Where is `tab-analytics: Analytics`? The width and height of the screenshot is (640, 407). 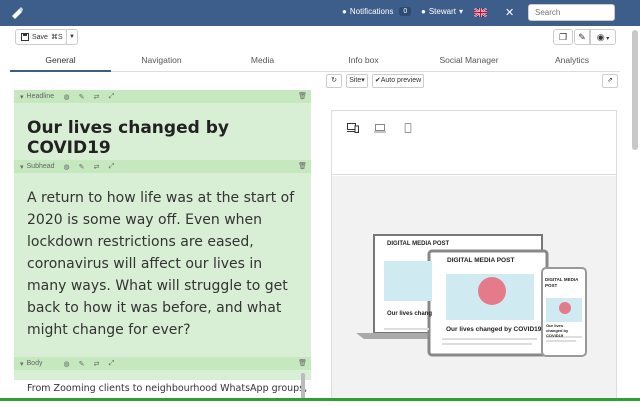 tab-analytics: Analytics is located at coordinates (572, 62).